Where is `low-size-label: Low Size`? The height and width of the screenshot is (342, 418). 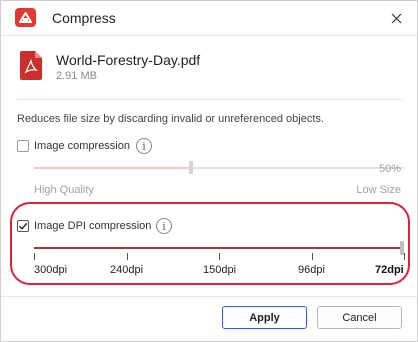
low-size-label: Low Size is located at coordinates (378, 190).